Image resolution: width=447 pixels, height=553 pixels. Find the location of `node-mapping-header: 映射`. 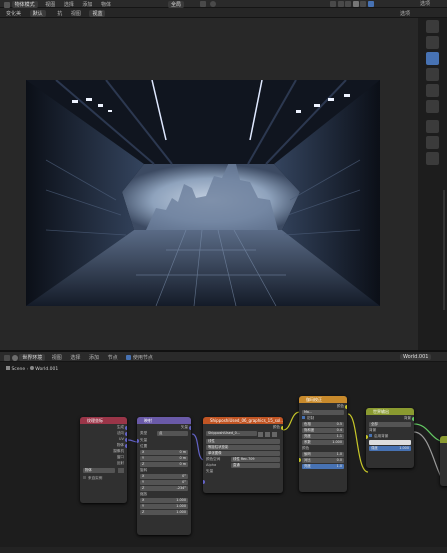

node-mapping-header: 映射 is located at coordinates (164, 420).